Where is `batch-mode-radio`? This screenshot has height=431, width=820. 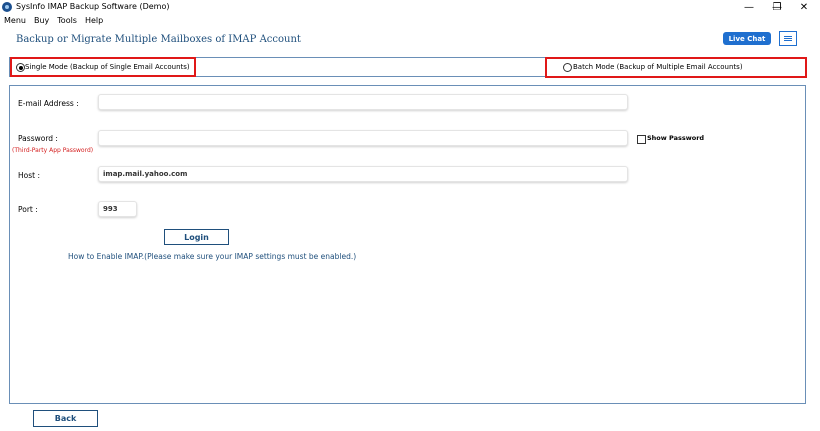
batch-mode-radio is located at coordinates (567, 67).